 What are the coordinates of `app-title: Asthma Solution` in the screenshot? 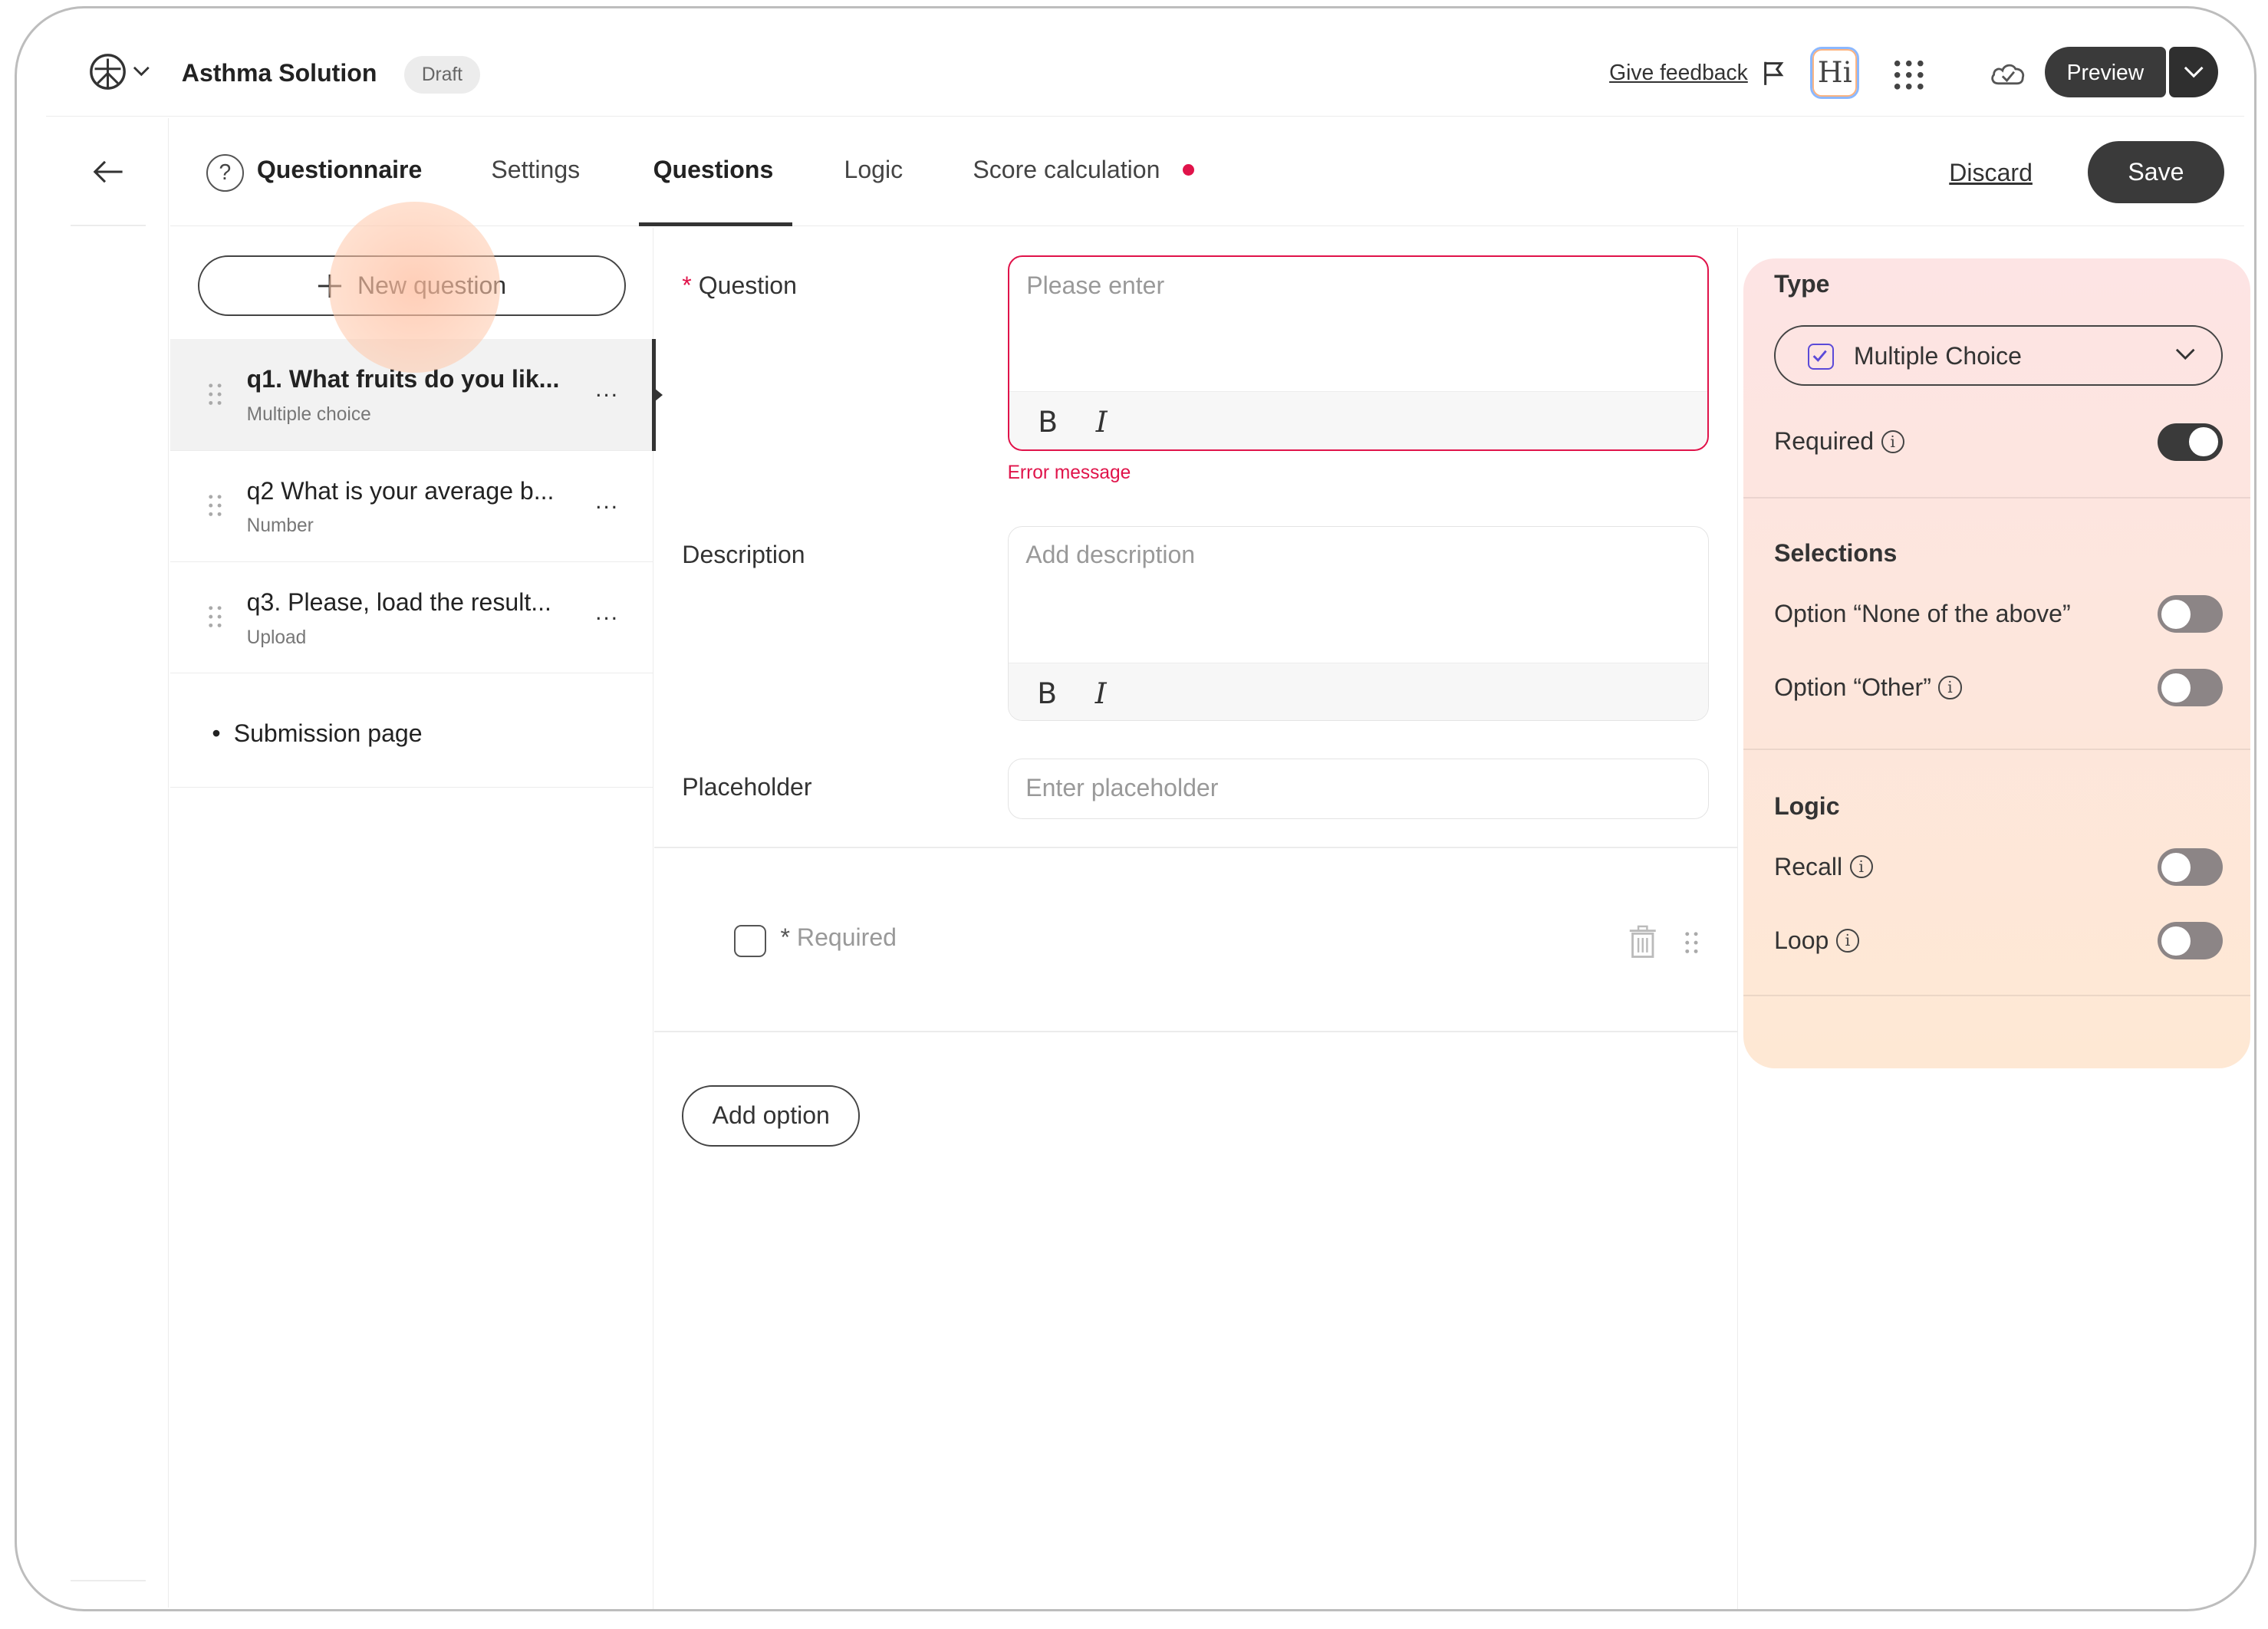 It's located at (279, 72).